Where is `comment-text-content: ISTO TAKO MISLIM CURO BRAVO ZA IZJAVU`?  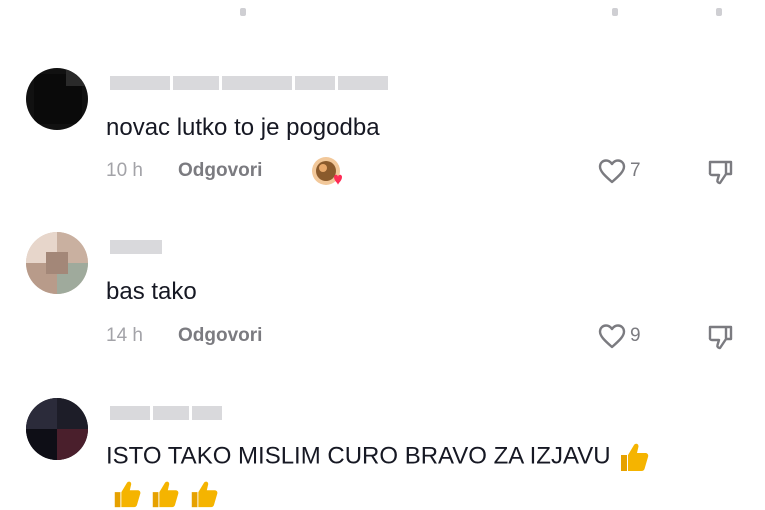
comment-text-content: ISTO TAKO MISLIM CURO BRAVO ZA IZJAVU is located at coordinates (358, 456).